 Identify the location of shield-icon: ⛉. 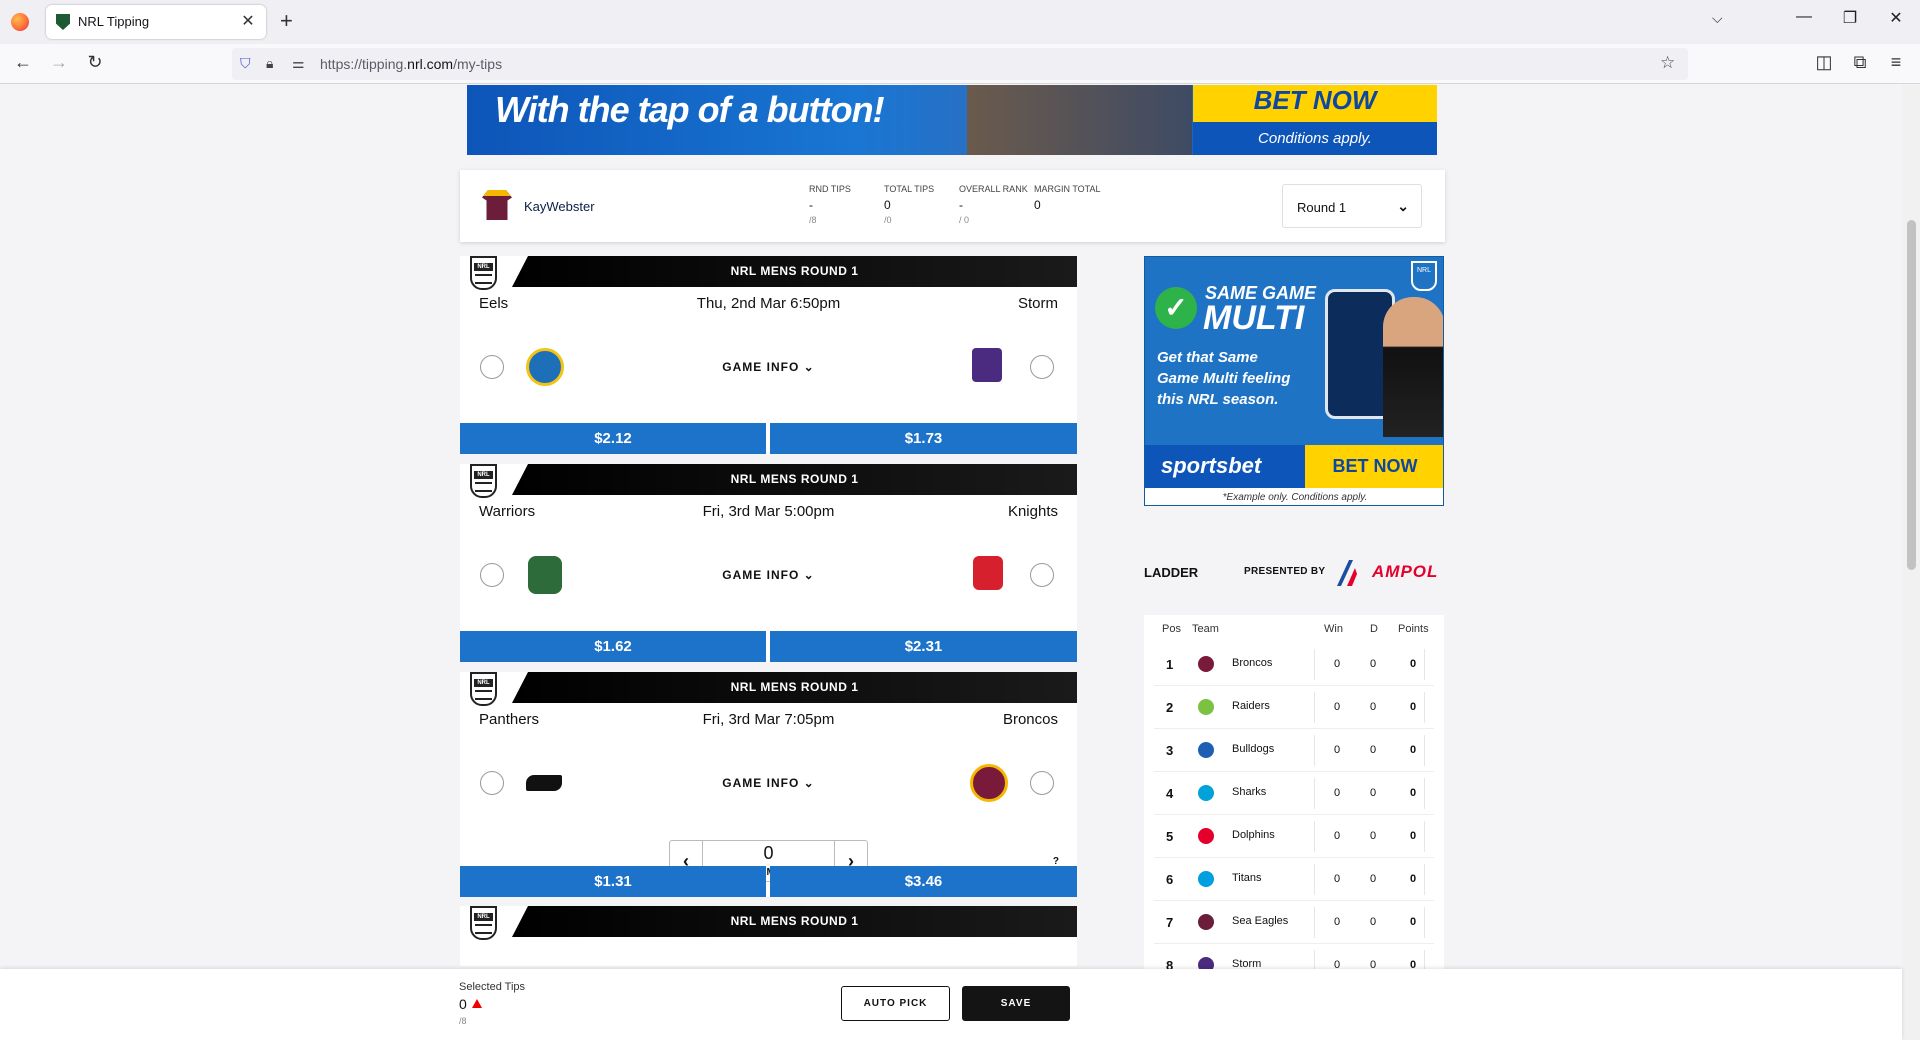
(245, 63).